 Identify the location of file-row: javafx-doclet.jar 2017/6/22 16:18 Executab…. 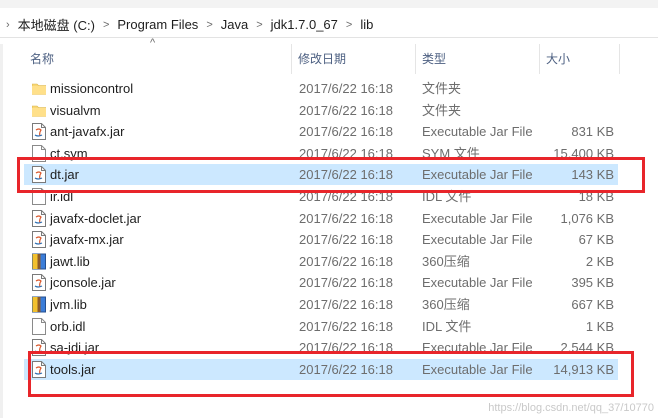
(321, 218).